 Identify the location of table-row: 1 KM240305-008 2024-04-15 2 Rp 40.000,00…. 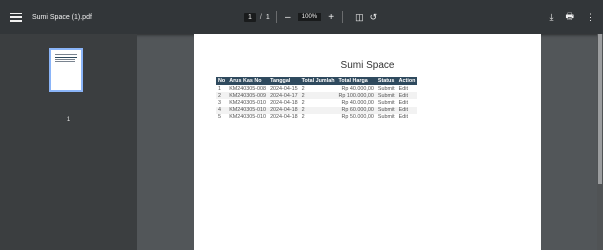
(316, 88).